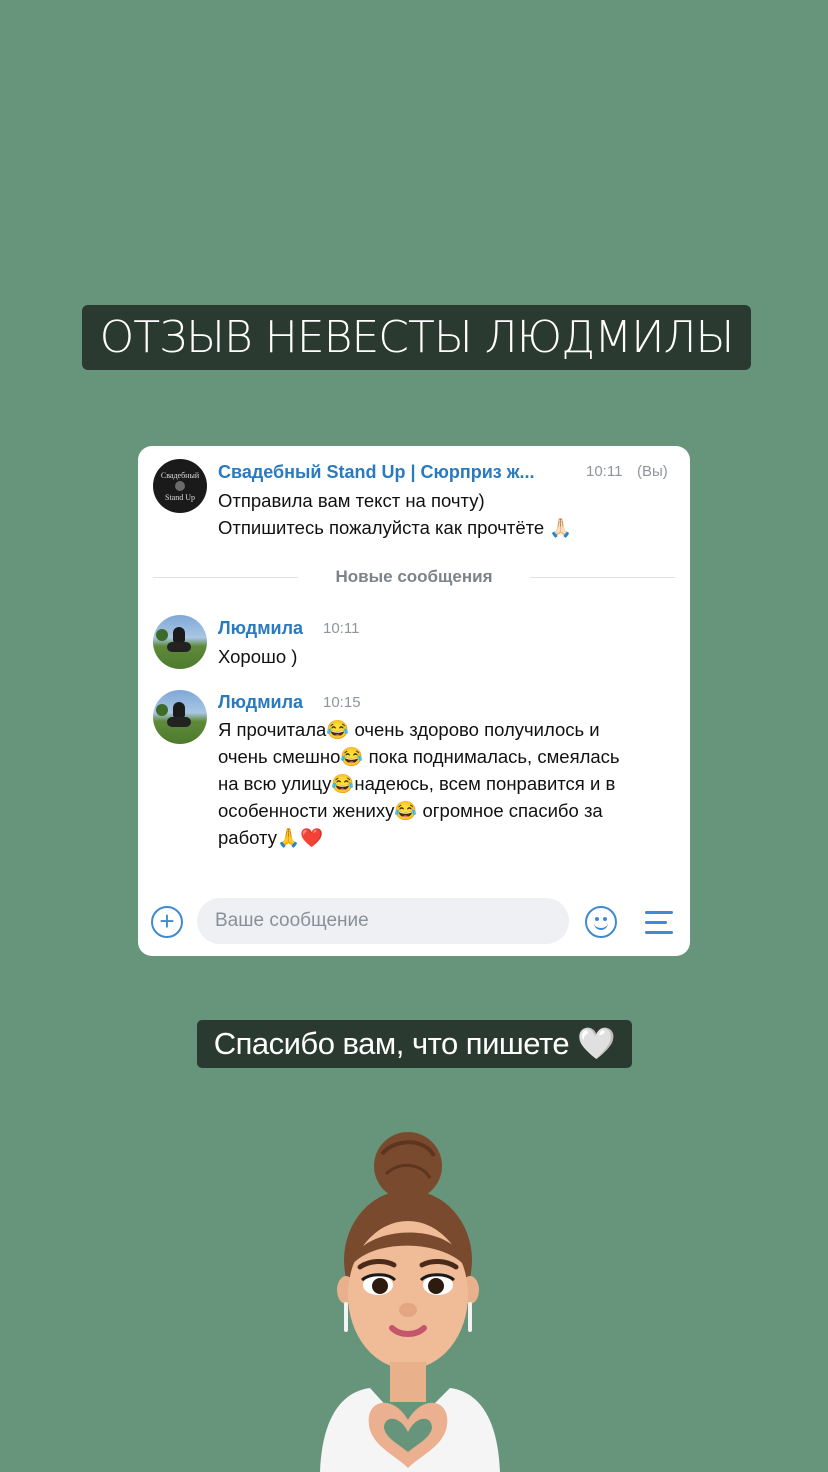 This screenshot has width=828, height=1472. I want to click on message-line: особенности жениху😂 огромное спасибо за, so click(410, 810).